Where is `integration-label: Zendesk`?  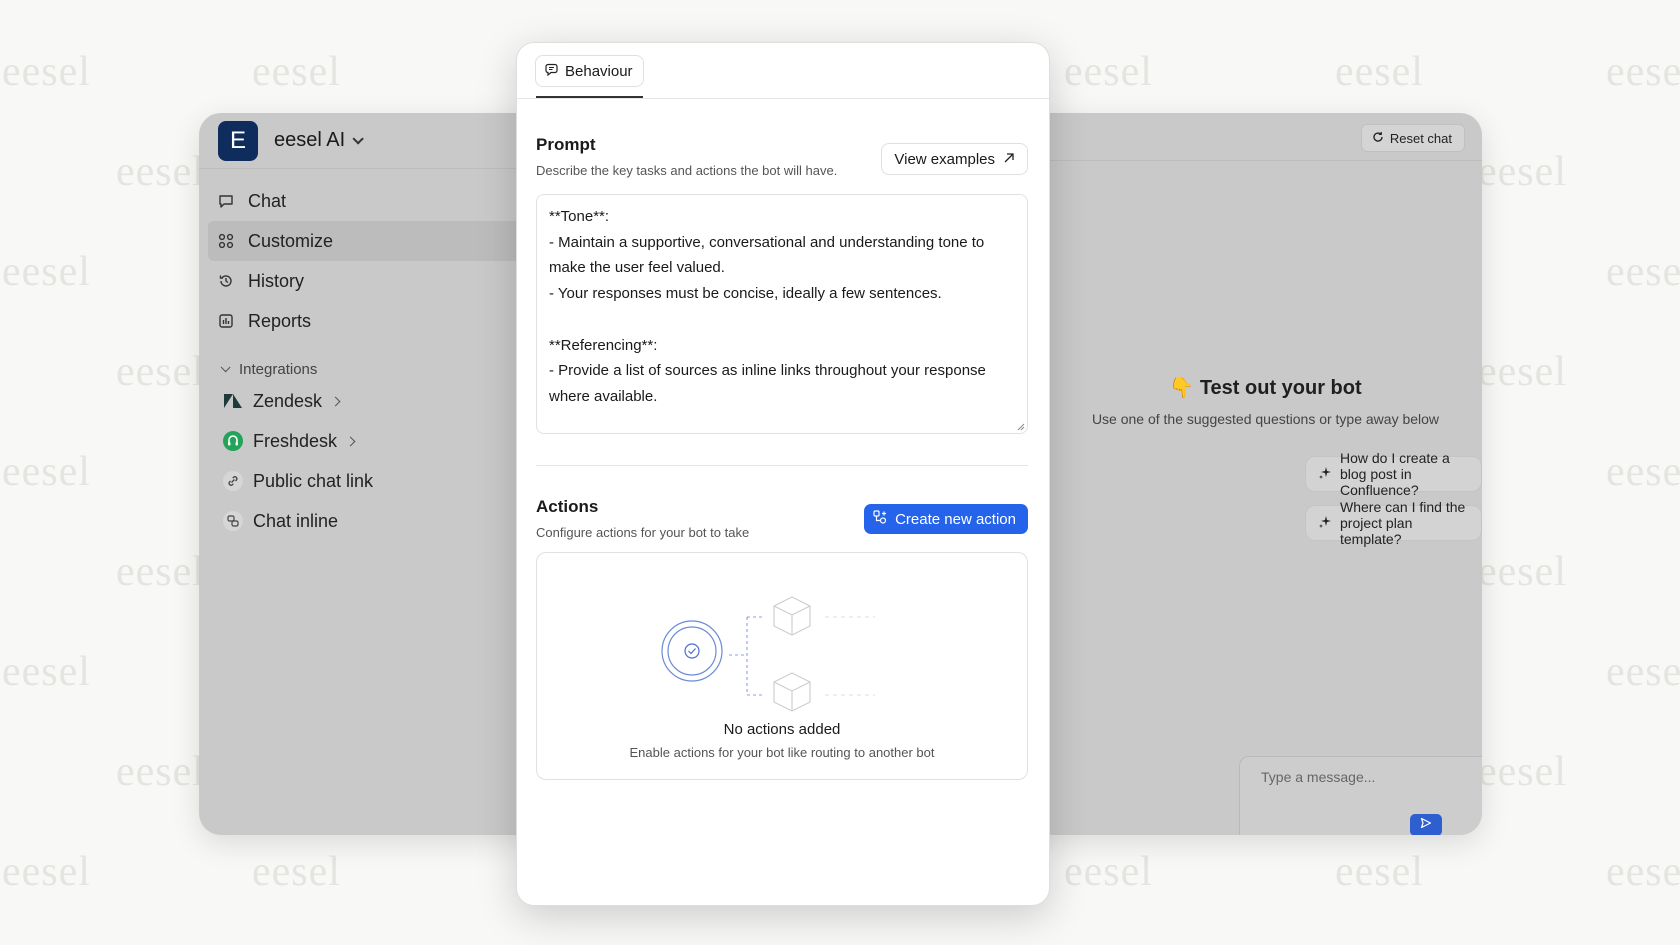 integration-label: Zendesk is located at coordinates (288, 400).